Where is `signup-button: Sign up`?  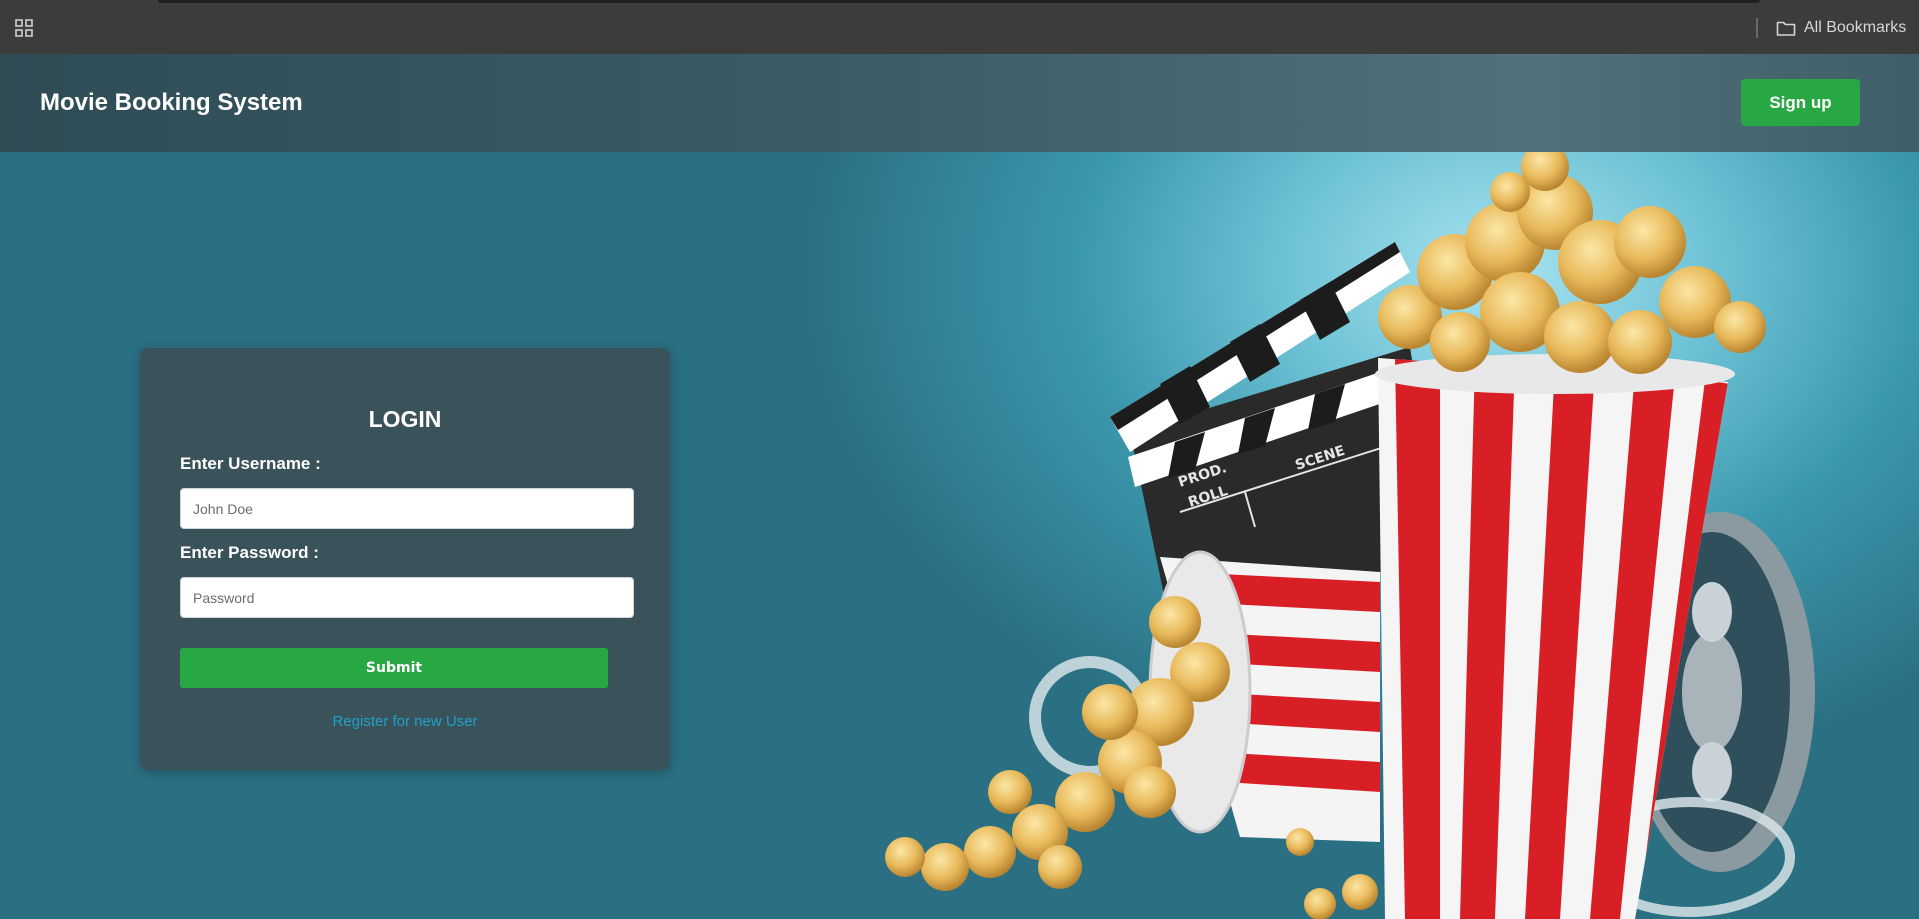
signup-button: Sign up is located at coordinates (1800, 102).